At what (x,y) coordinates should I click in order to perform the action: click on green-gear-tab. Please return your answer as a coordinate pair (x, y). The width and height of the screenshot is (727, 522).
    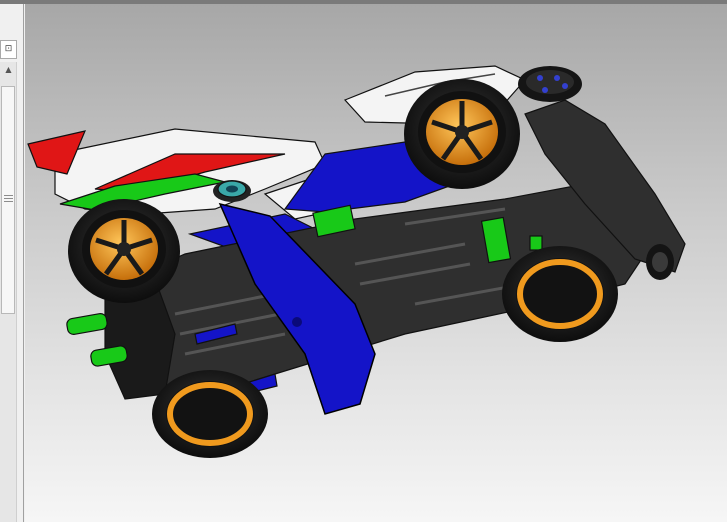
    Looking at the image, I should click on (536, 243).